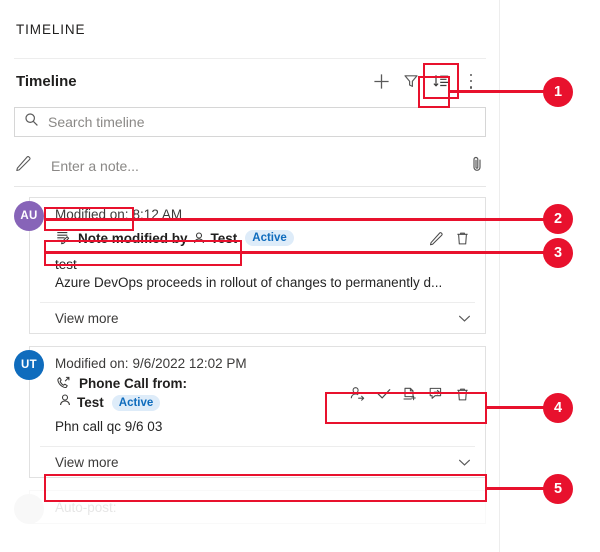  What do you see at coordinates (96, 122) in the screenshot?
I see `search-placeholder: Search timeline` at bounding box center [96, 122].